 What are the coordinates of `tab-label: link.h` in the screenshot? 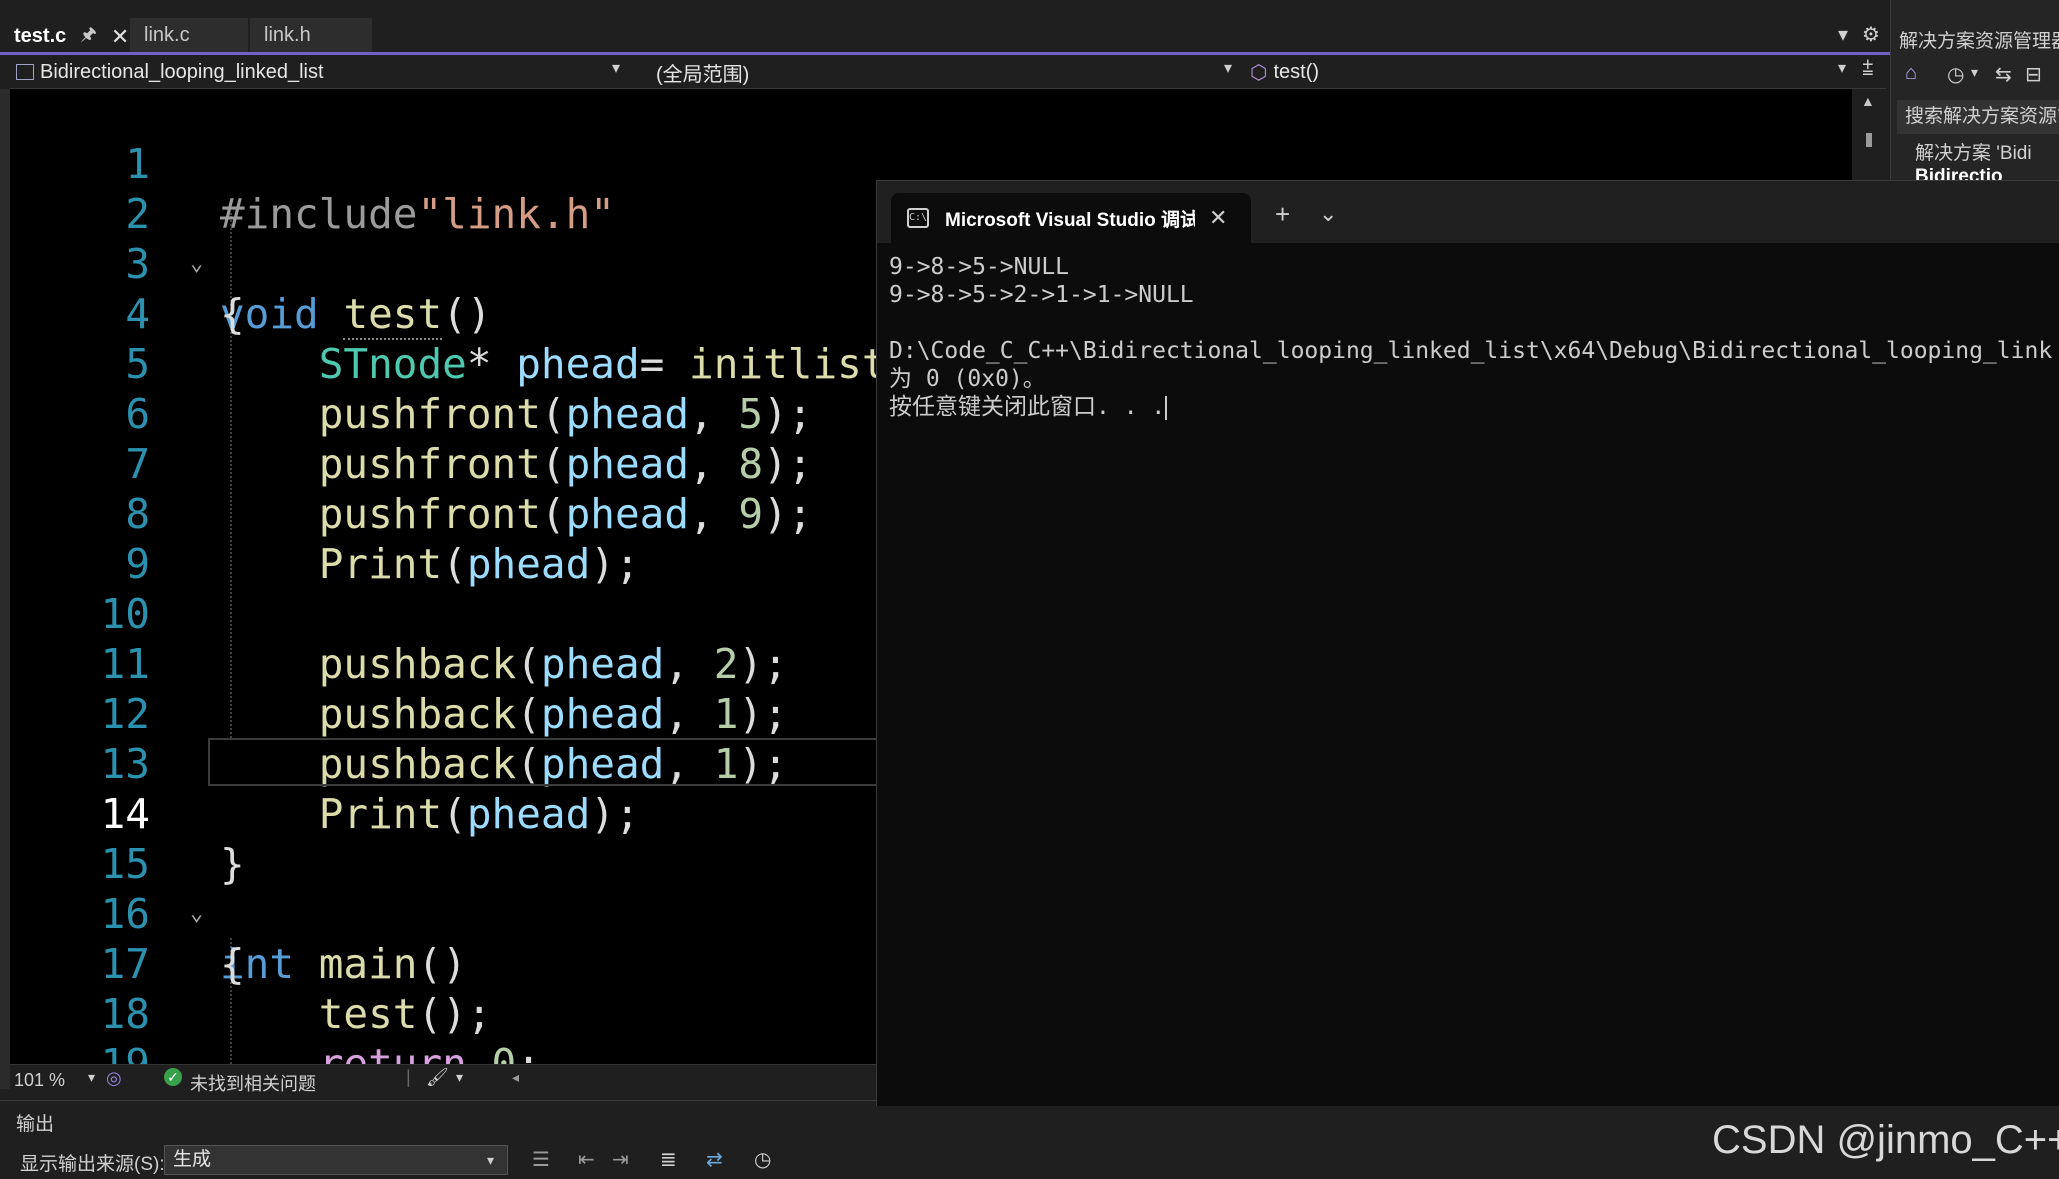 It's located at (287, 35).